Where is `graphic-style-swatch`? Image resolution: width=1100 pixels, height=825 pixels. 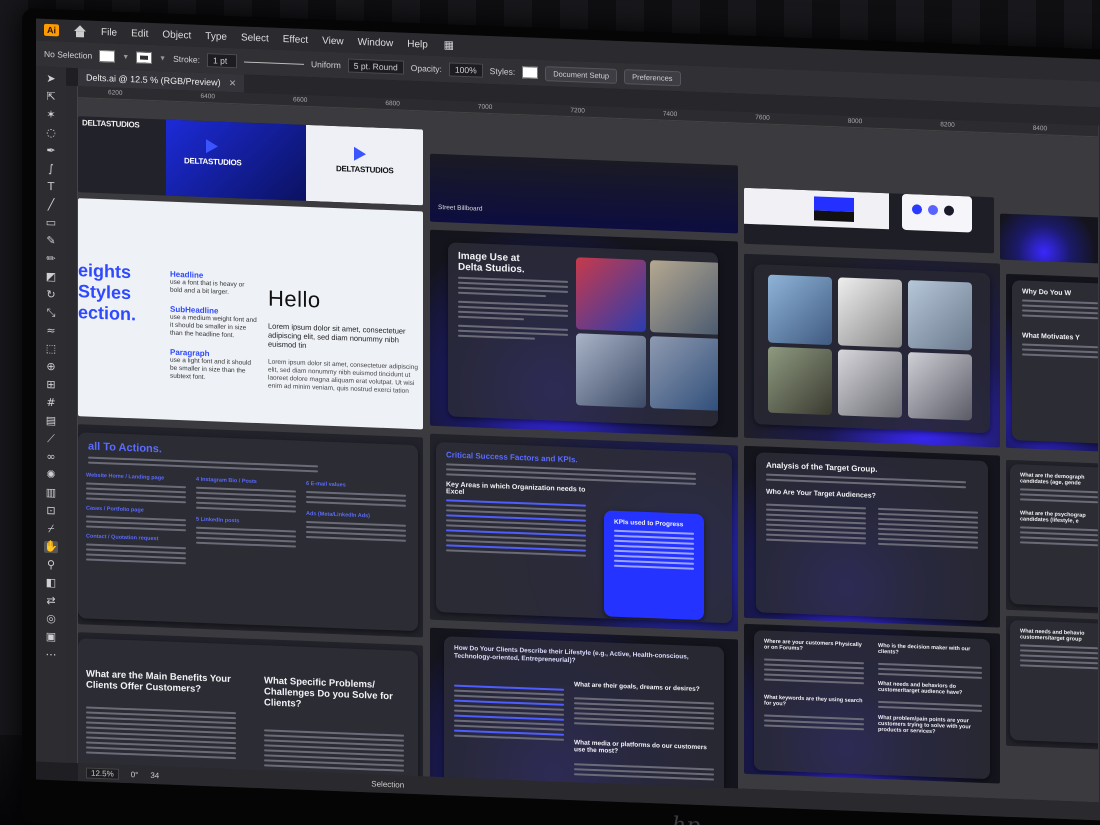
graphic-style-swatch is located at coordinates (530, 72).